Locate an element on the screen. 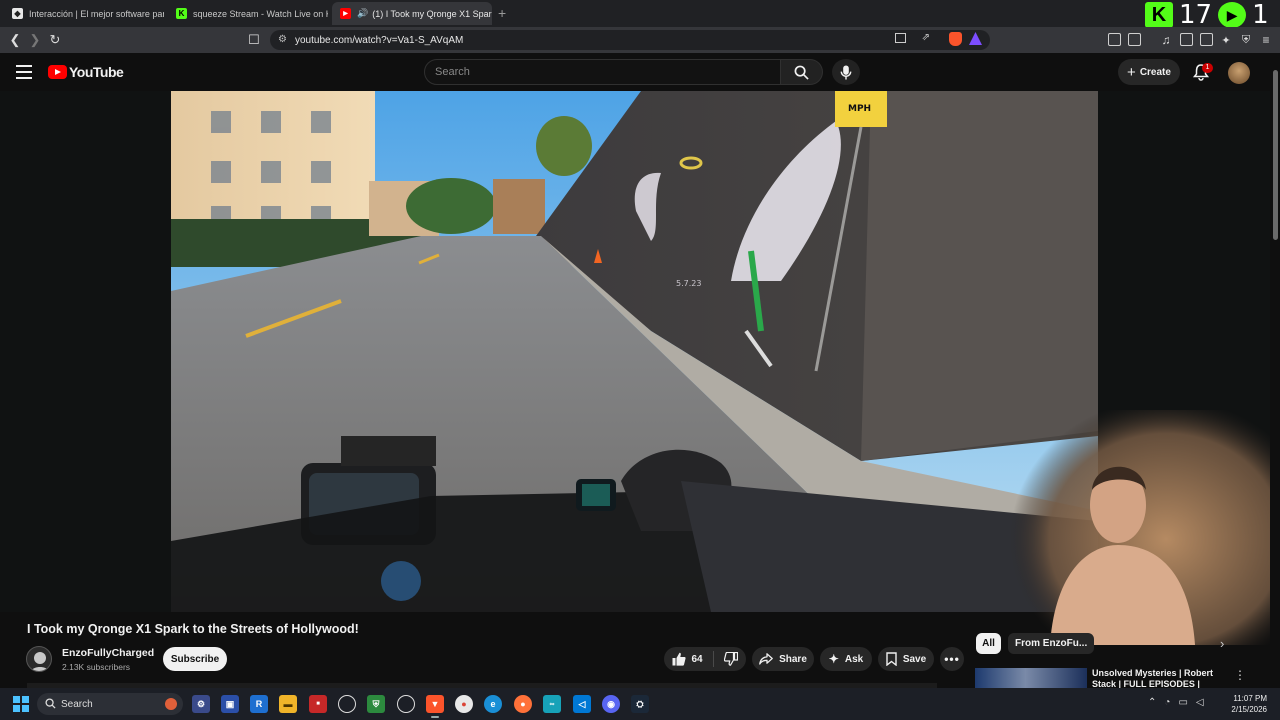 This screenshot has width=1280, height=720. browser-menu-icon: ≡ is located at coordinates (1266, 40).